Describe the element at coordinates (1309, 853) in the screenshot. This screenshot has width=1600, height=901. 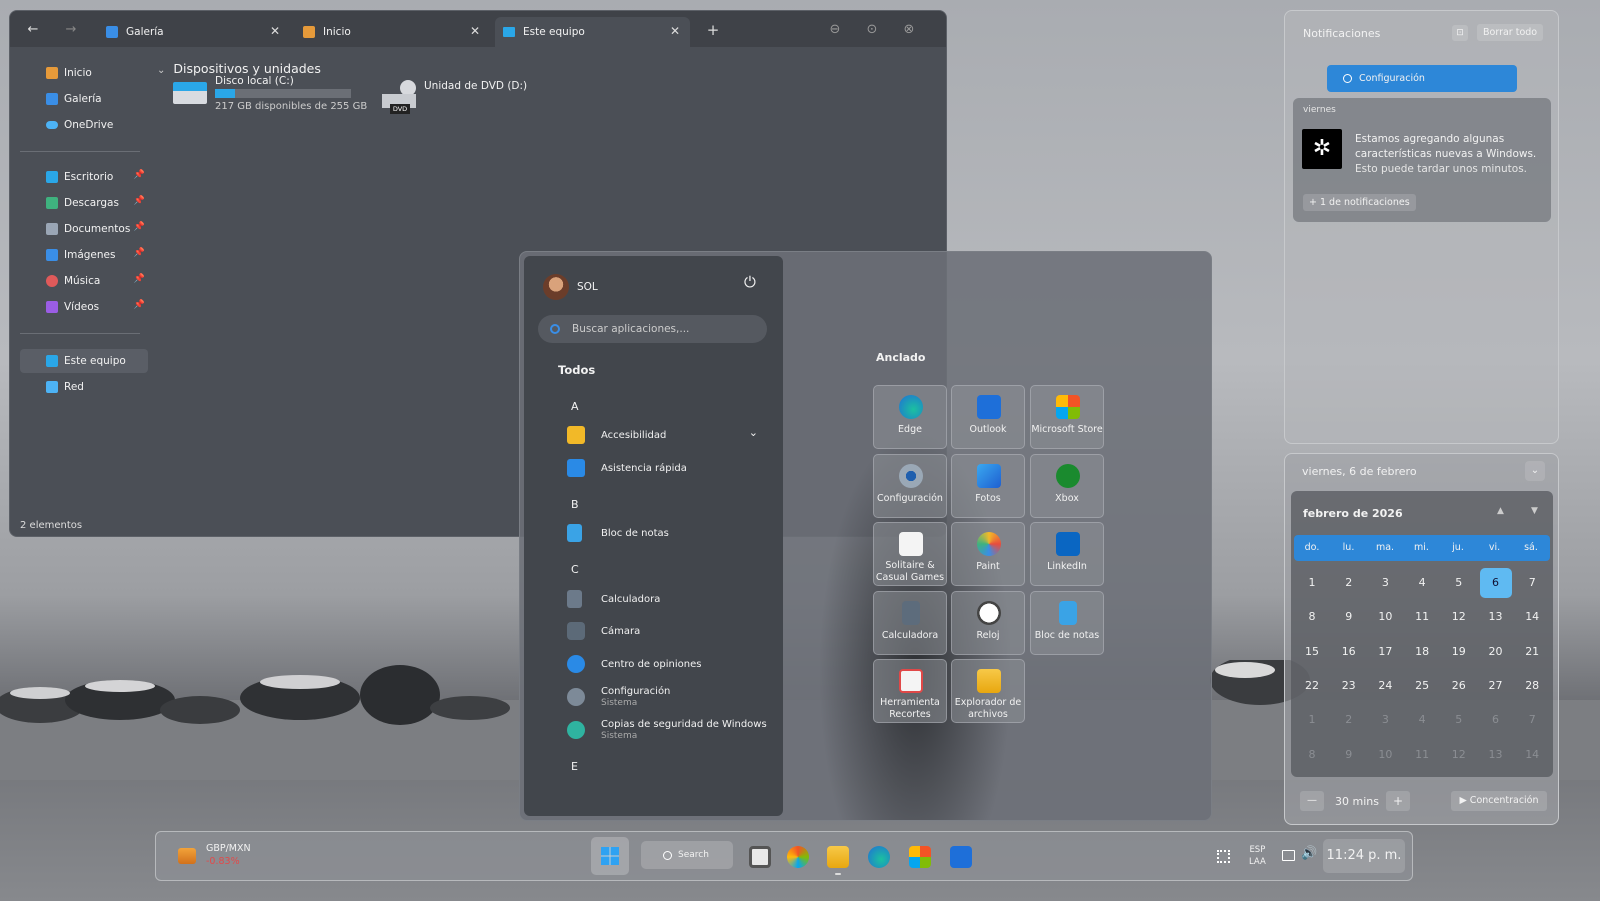
I see `volume-icon: 🔊` at that location.